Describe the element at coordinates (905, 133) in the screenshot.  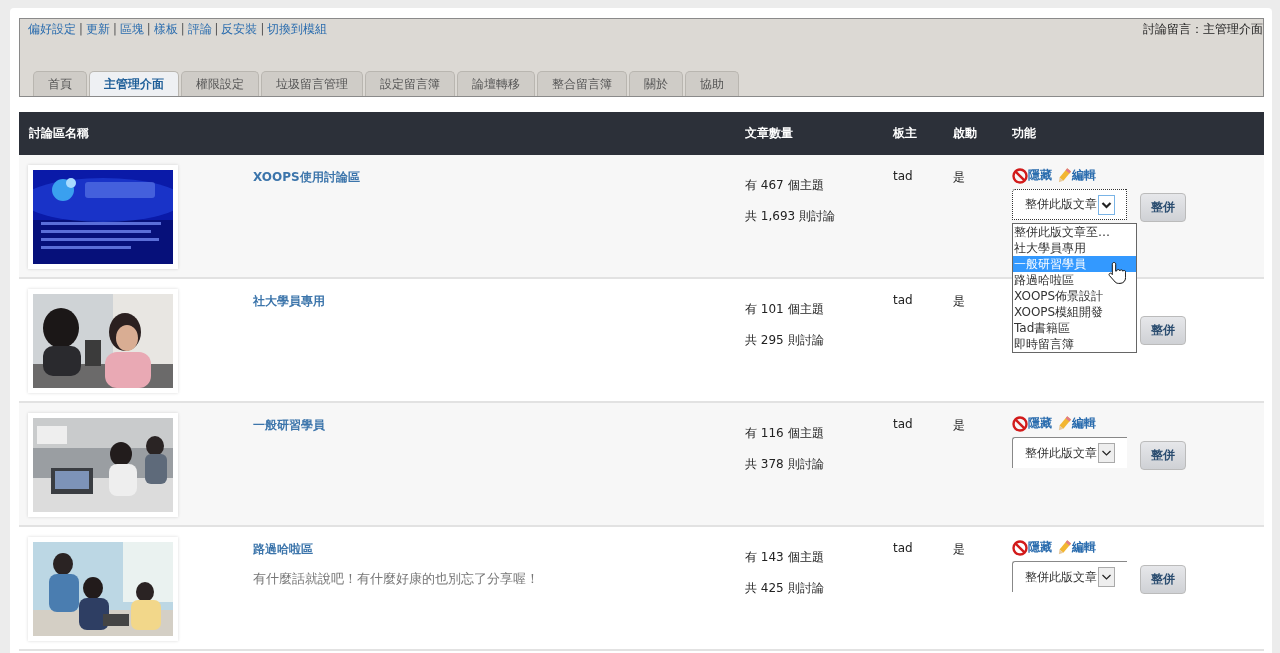
I see `column-header: 板主` at that location.